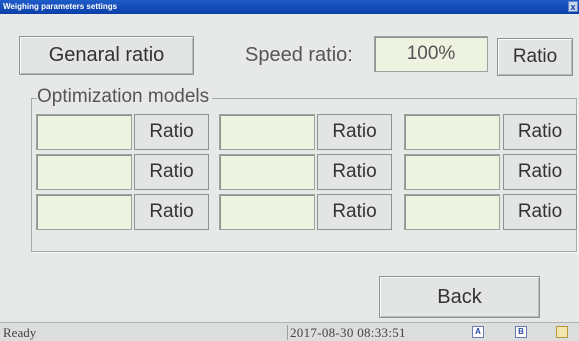 This screenshot has width=579, height=341. I want to click on optimization-models-legend: Optimization models, so click(125, 97).